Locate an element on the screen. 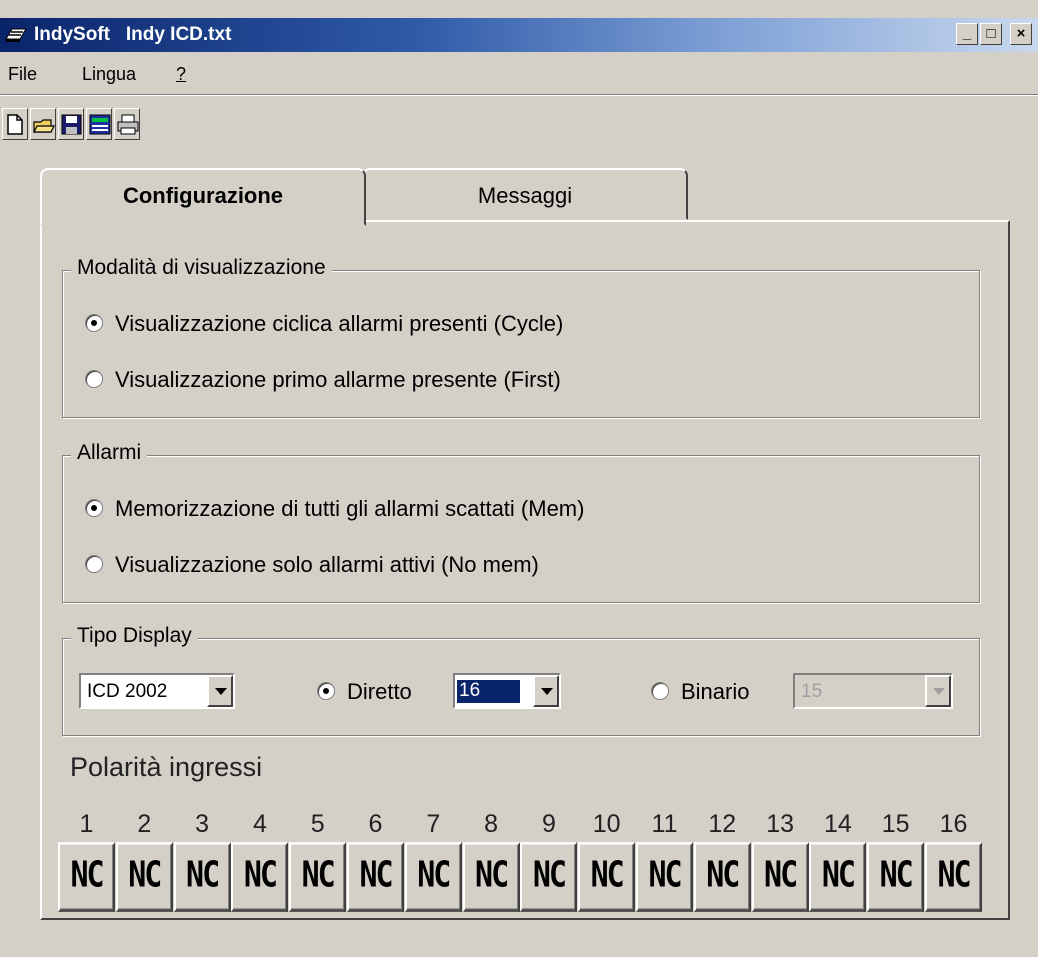 The image size is (1038, 957). new-document-icon is located at coordinates (15, 124).